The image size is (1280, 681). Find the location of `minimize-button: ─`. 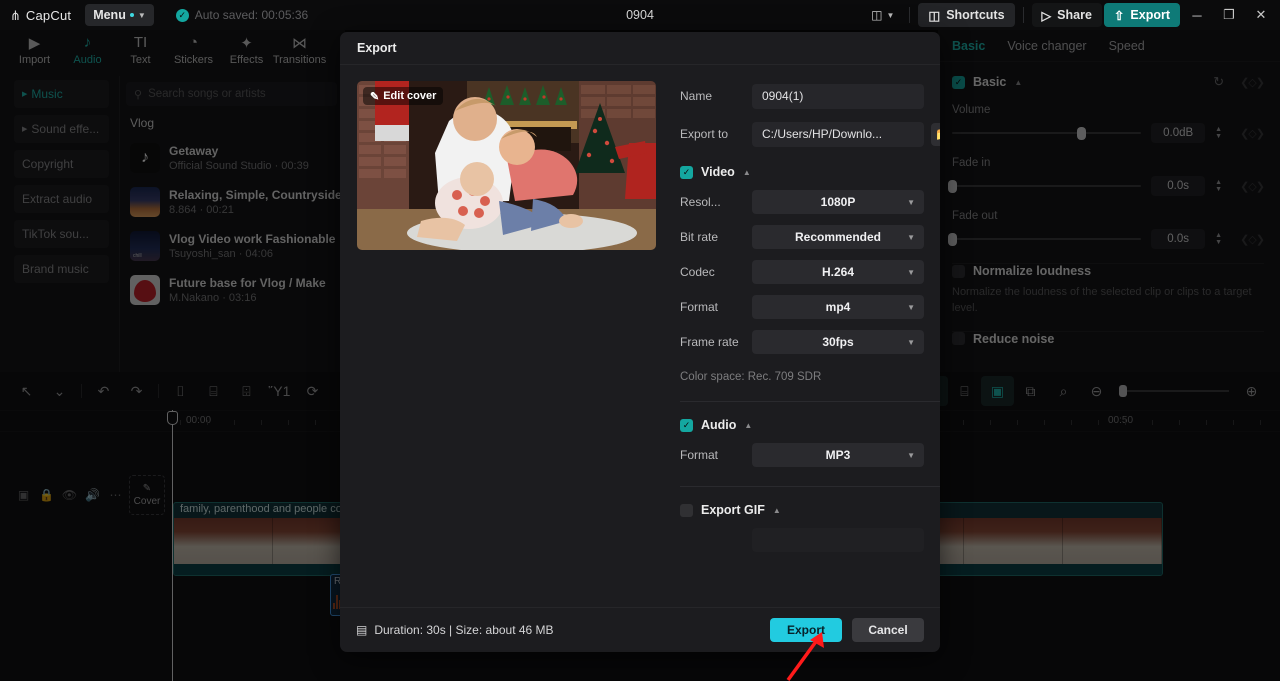

minimize-button: ─ is located at coordinates (1197, 15).